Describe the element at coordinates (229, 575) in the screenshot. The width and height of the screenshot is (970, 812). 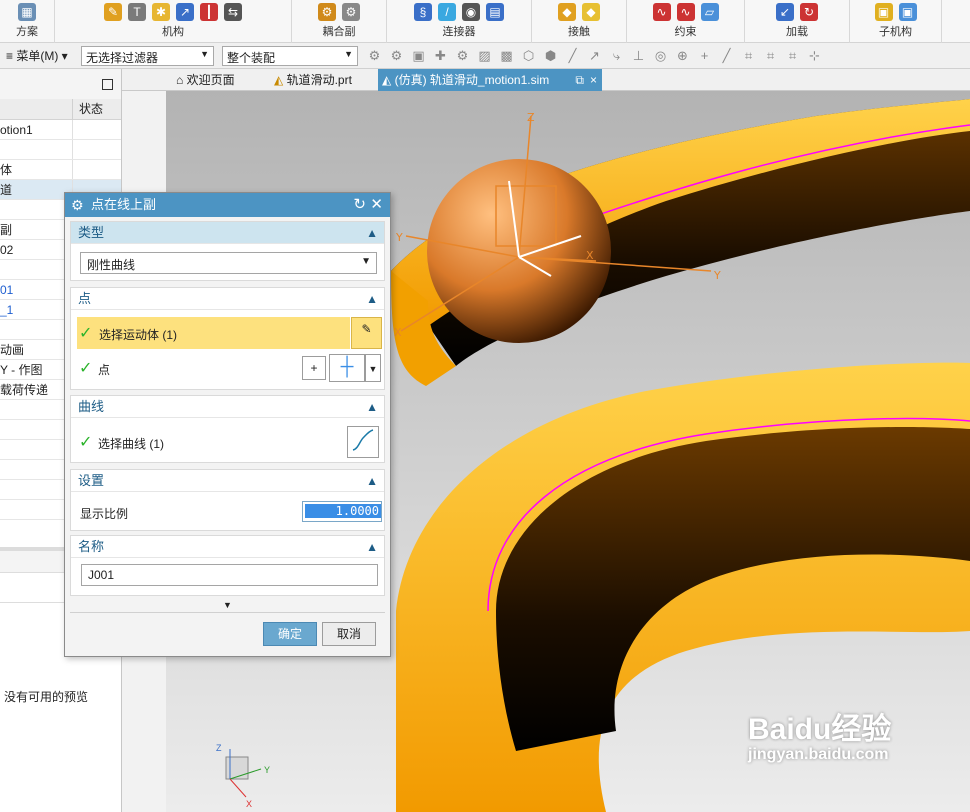
I see `name-input: J001` at that location.